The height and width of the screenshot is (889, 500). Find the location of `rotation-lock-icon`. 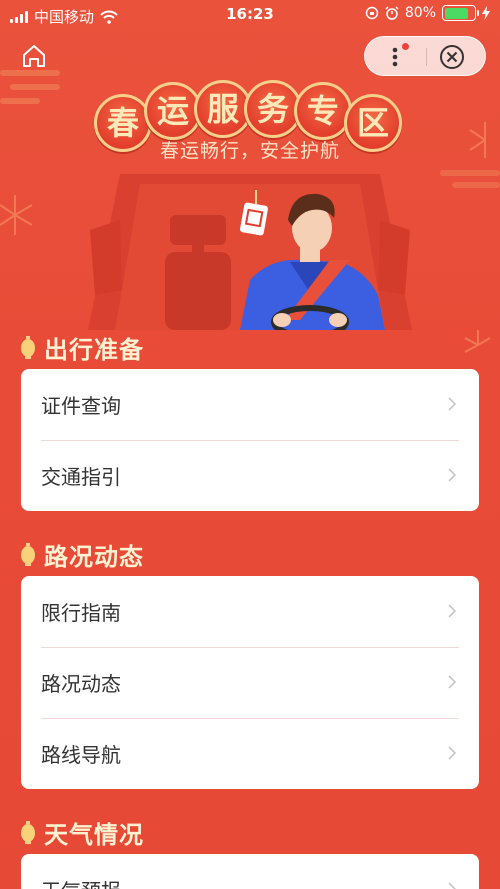

rotation-lock-icon is located at coordinates (372, 13).